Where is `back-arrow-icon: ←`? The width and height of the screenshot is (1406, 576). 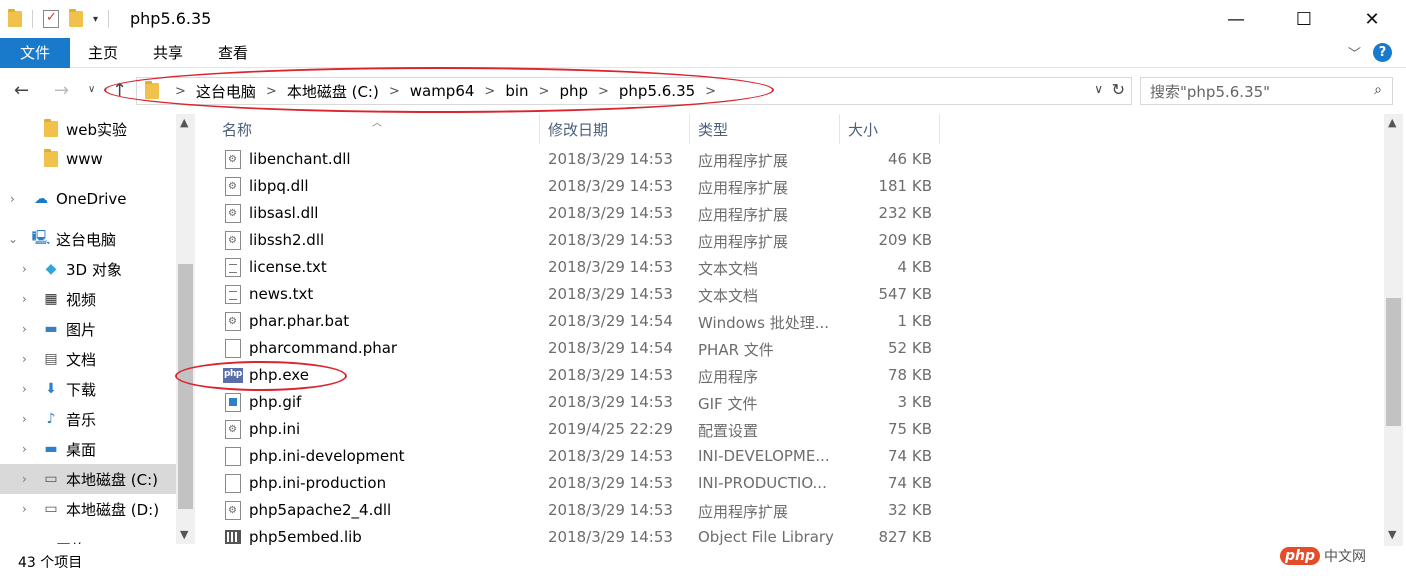
back-arrow-icon: ← is located at coordinates (21, 90).